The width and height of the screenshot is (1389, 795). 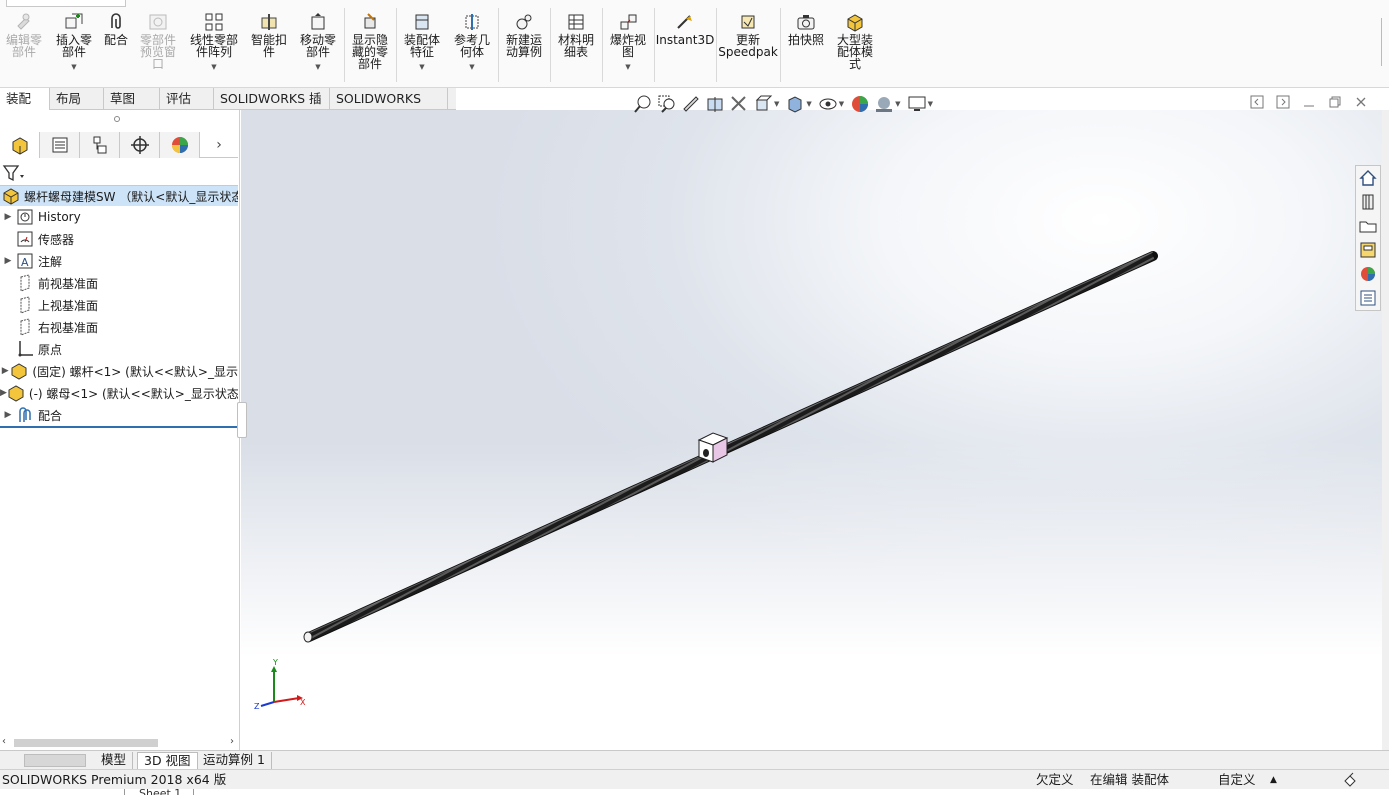 What do you see at coordinates (685, 29) in the screenshot?
I see `instant3d-button: Instant3D` at bounding box center [685, 29].